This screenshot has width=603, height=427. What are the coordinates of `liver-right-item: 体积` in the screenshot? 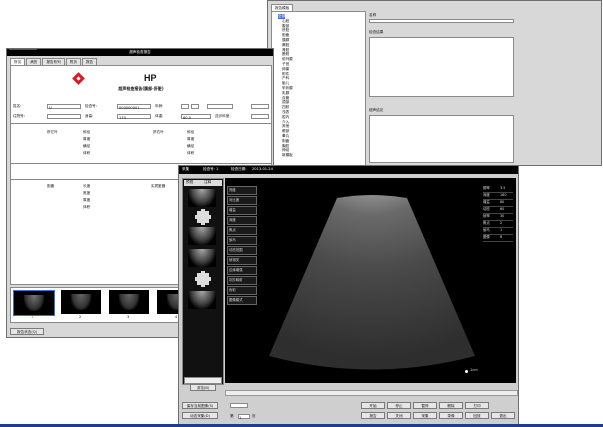 It's located at (191, 153).